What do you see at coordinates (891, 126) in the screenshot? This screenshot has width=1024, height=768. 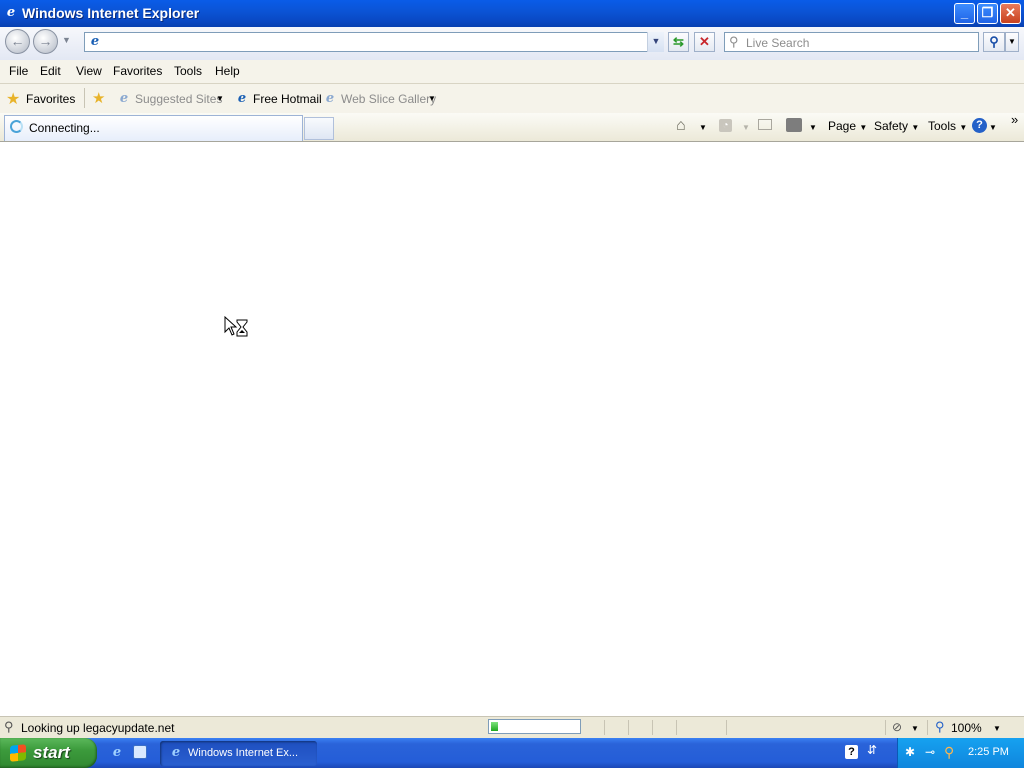 I see `safety-menu-label: Safety` at bounding box center [891, 126].